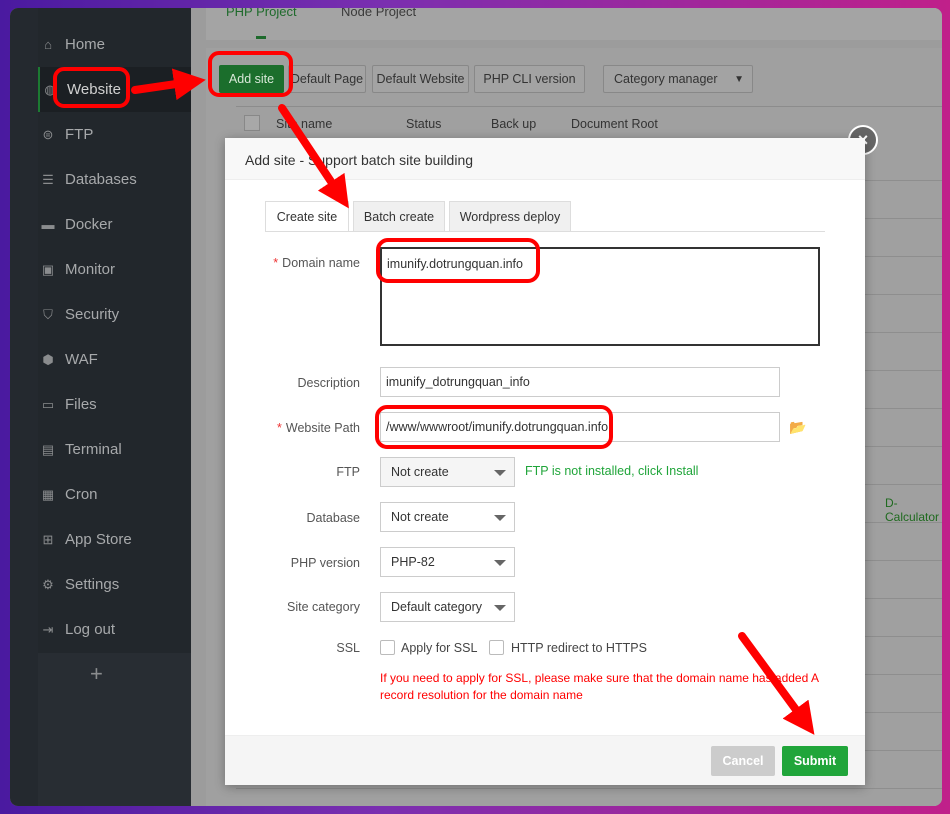 The image size is (950, 814). Describe the element at coordinates (114, 224) in the screenshot. I see `sidebar-item-docker: ▬ Docker` at that location.